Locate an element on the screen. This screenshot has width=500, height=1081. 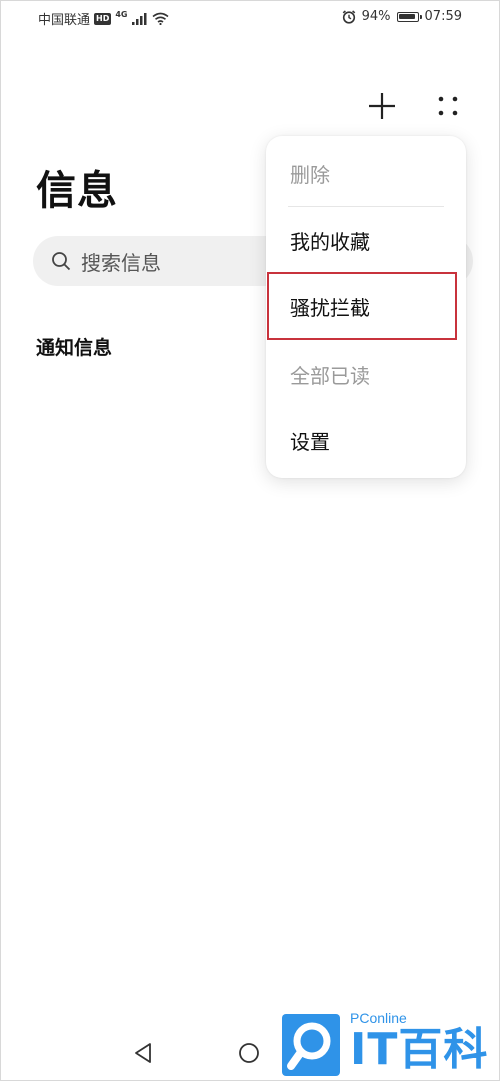
status-left: 中国联通 HD 4G is located at coordinates (103, 18).